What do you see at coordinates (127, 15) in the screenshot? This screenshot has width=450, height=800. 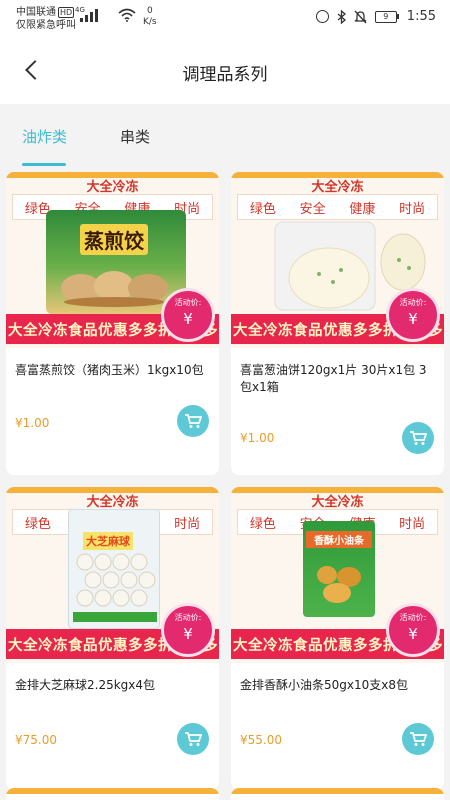 I see `wifi-icon` at bounding box center [127, 15].